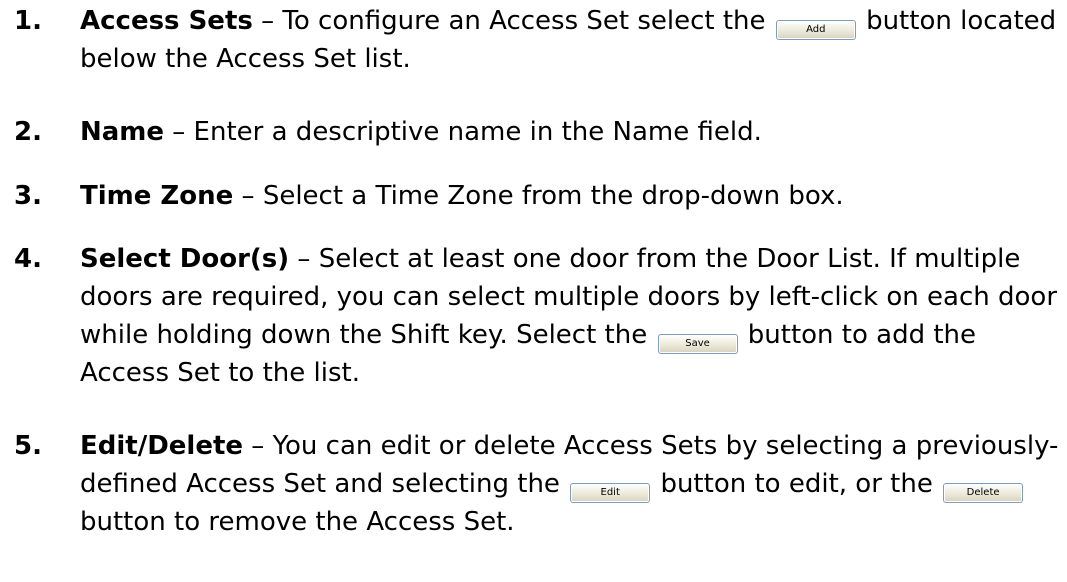 This screenshot has width=1067, height=582. What do you see at coordinates (28, 446) in the screenshot?
I see `step-number: 5.` at bounding box center [28, 446].